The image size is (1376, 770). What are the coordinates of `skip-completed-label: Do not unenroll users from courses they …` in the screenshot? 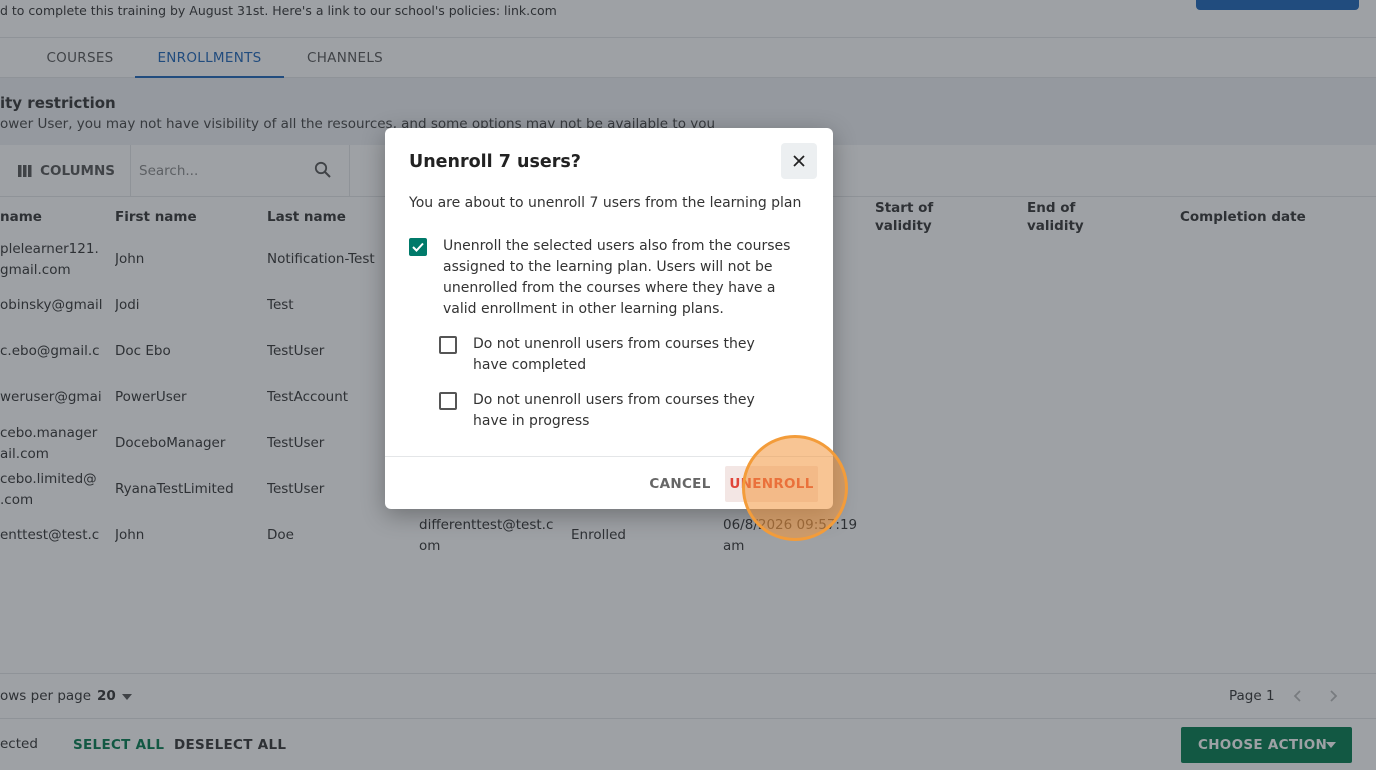 It's located at (614, 354).